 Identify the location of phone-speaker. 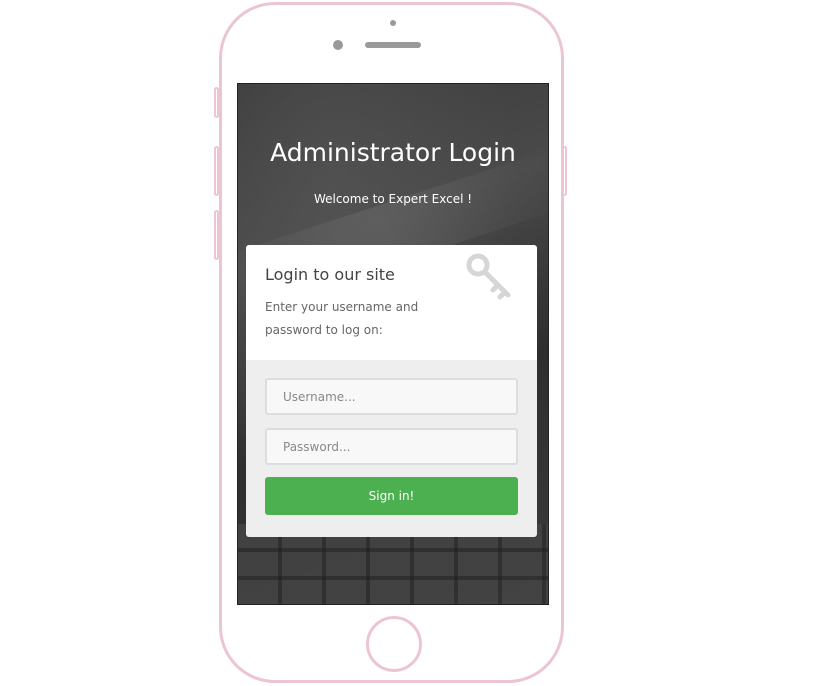
(393, 45).